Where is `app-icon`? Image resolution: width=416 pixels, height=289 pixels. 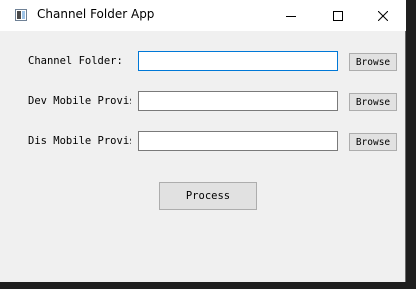
app-icon is located at coordinates (21, 15).